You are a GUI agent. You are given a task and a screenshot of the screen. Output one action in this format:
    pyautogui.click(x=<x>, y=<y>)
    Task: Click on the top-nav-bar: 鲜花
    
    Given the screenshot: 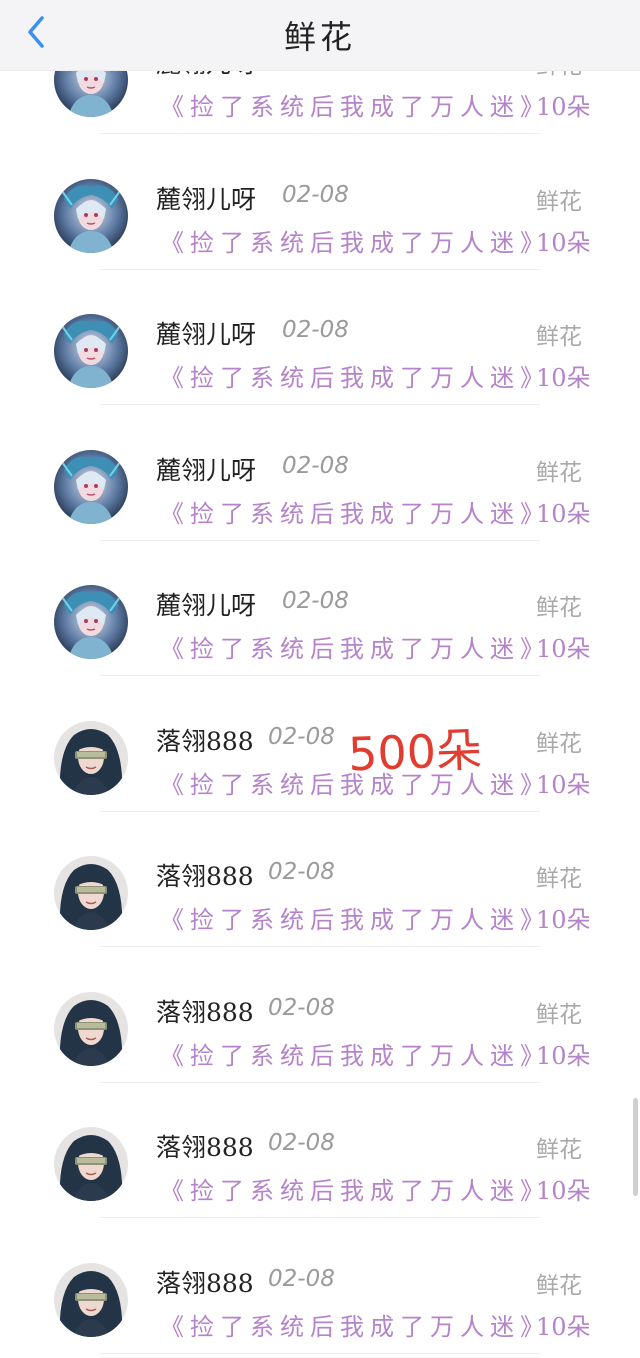 What is the action you would take?
    pyautogui.click(x=320, y=35)
    